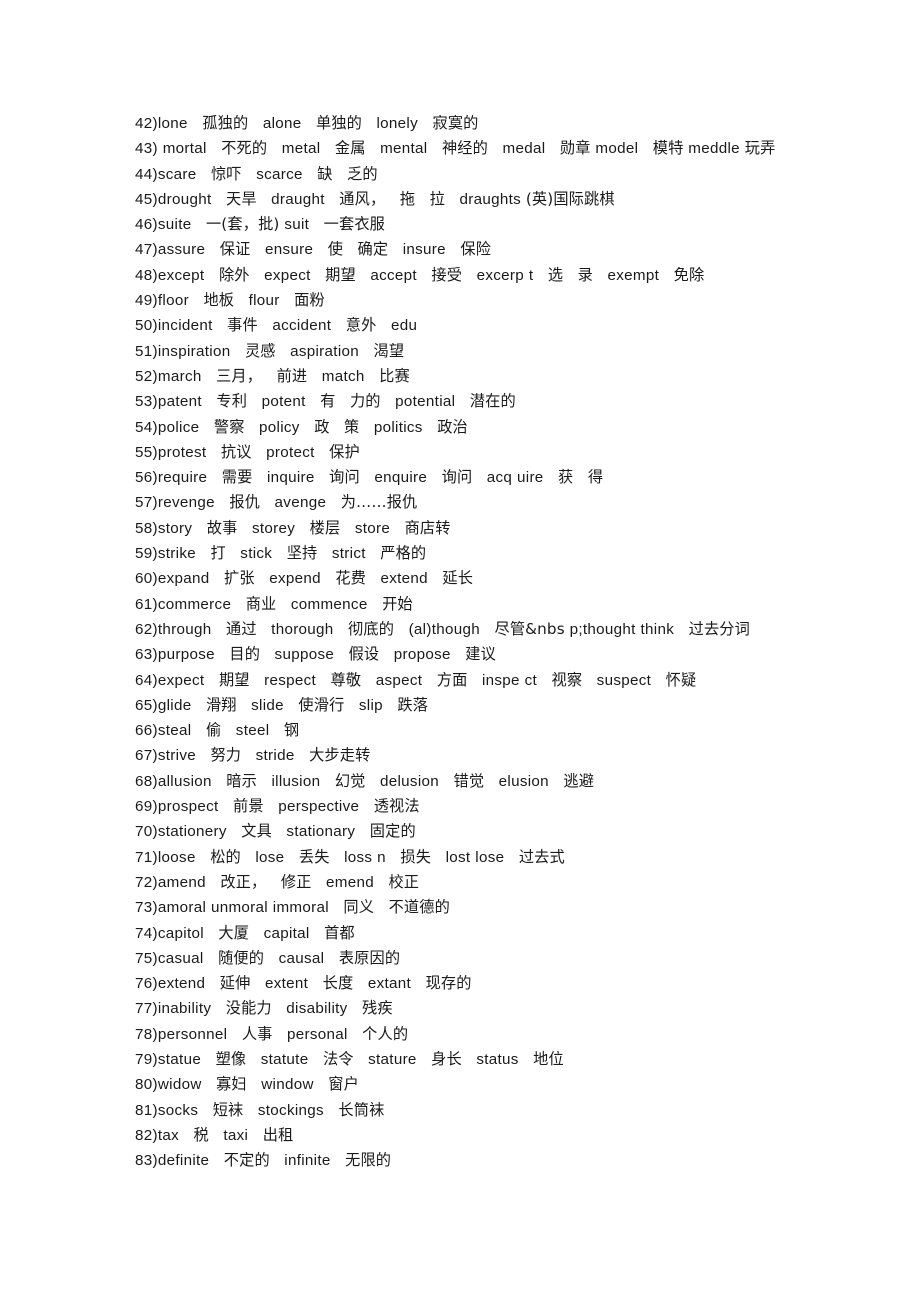 This screenshot has height=1302, width=920. What do you see at coordinates (325, 527) in the screenshot?
I see `chinese-gloss: 楼层` at bounding box center [325, 527].